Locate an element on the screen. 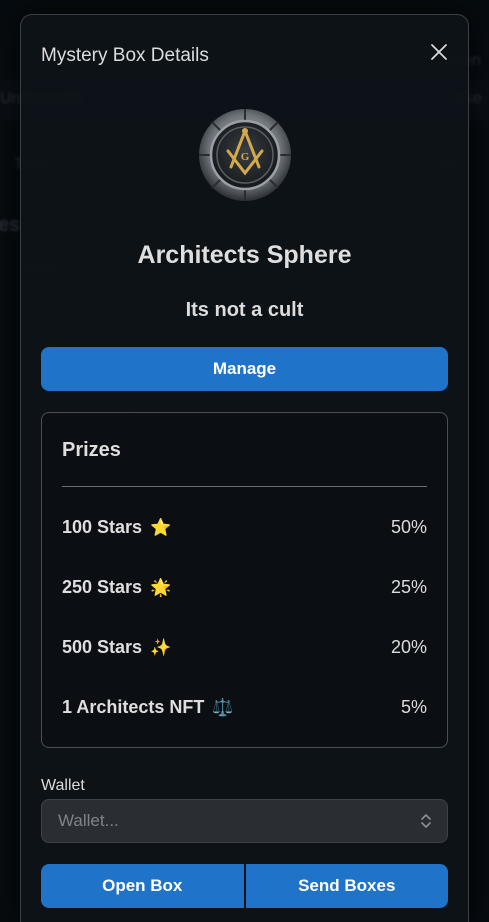  prize-name: 1 Architects NFT is located at coordinates (133, 707).